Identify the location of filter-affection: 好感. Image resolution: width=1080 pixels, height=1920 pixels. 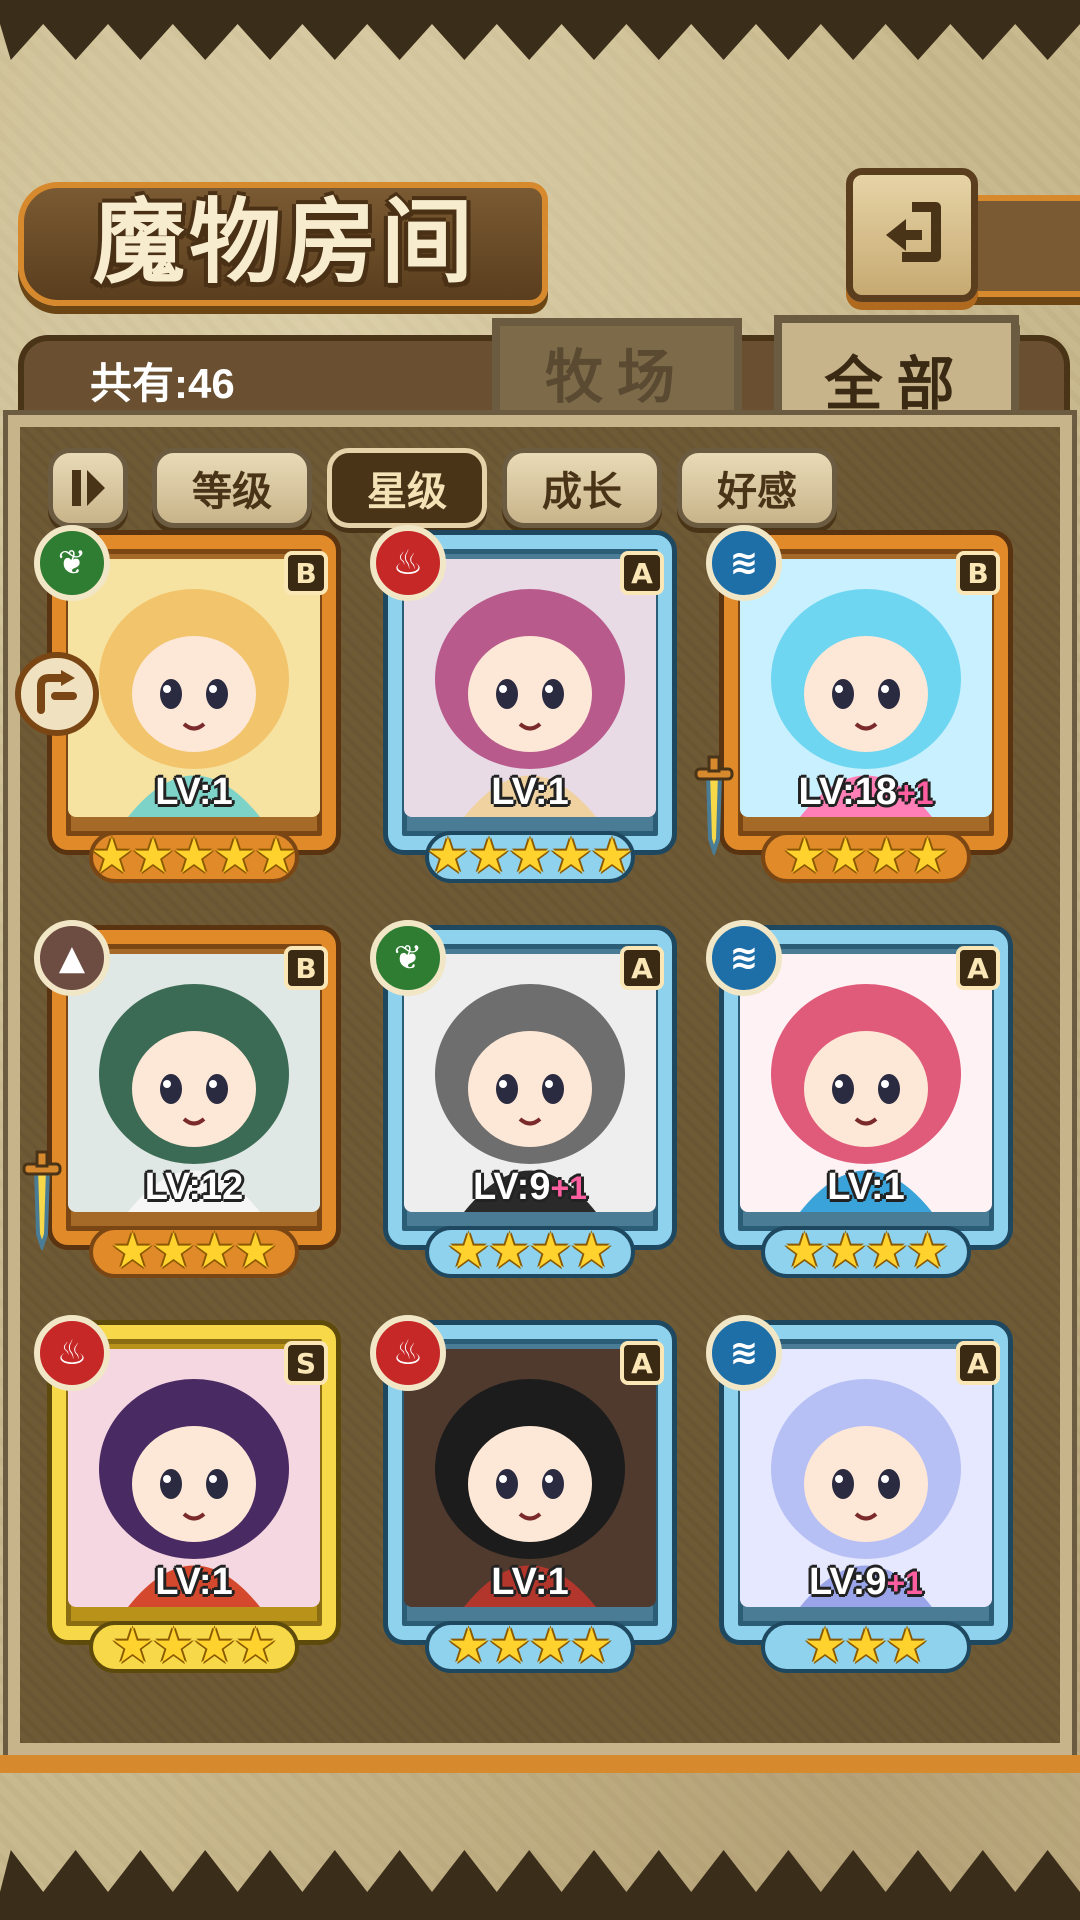
(757, 488).